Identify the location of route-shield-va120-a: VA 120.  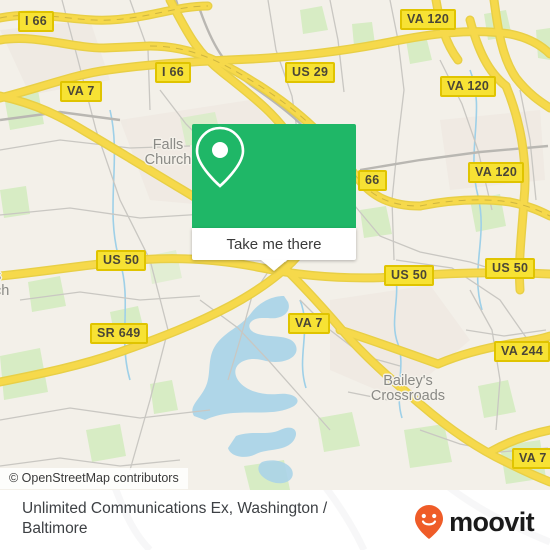
(428, 19).